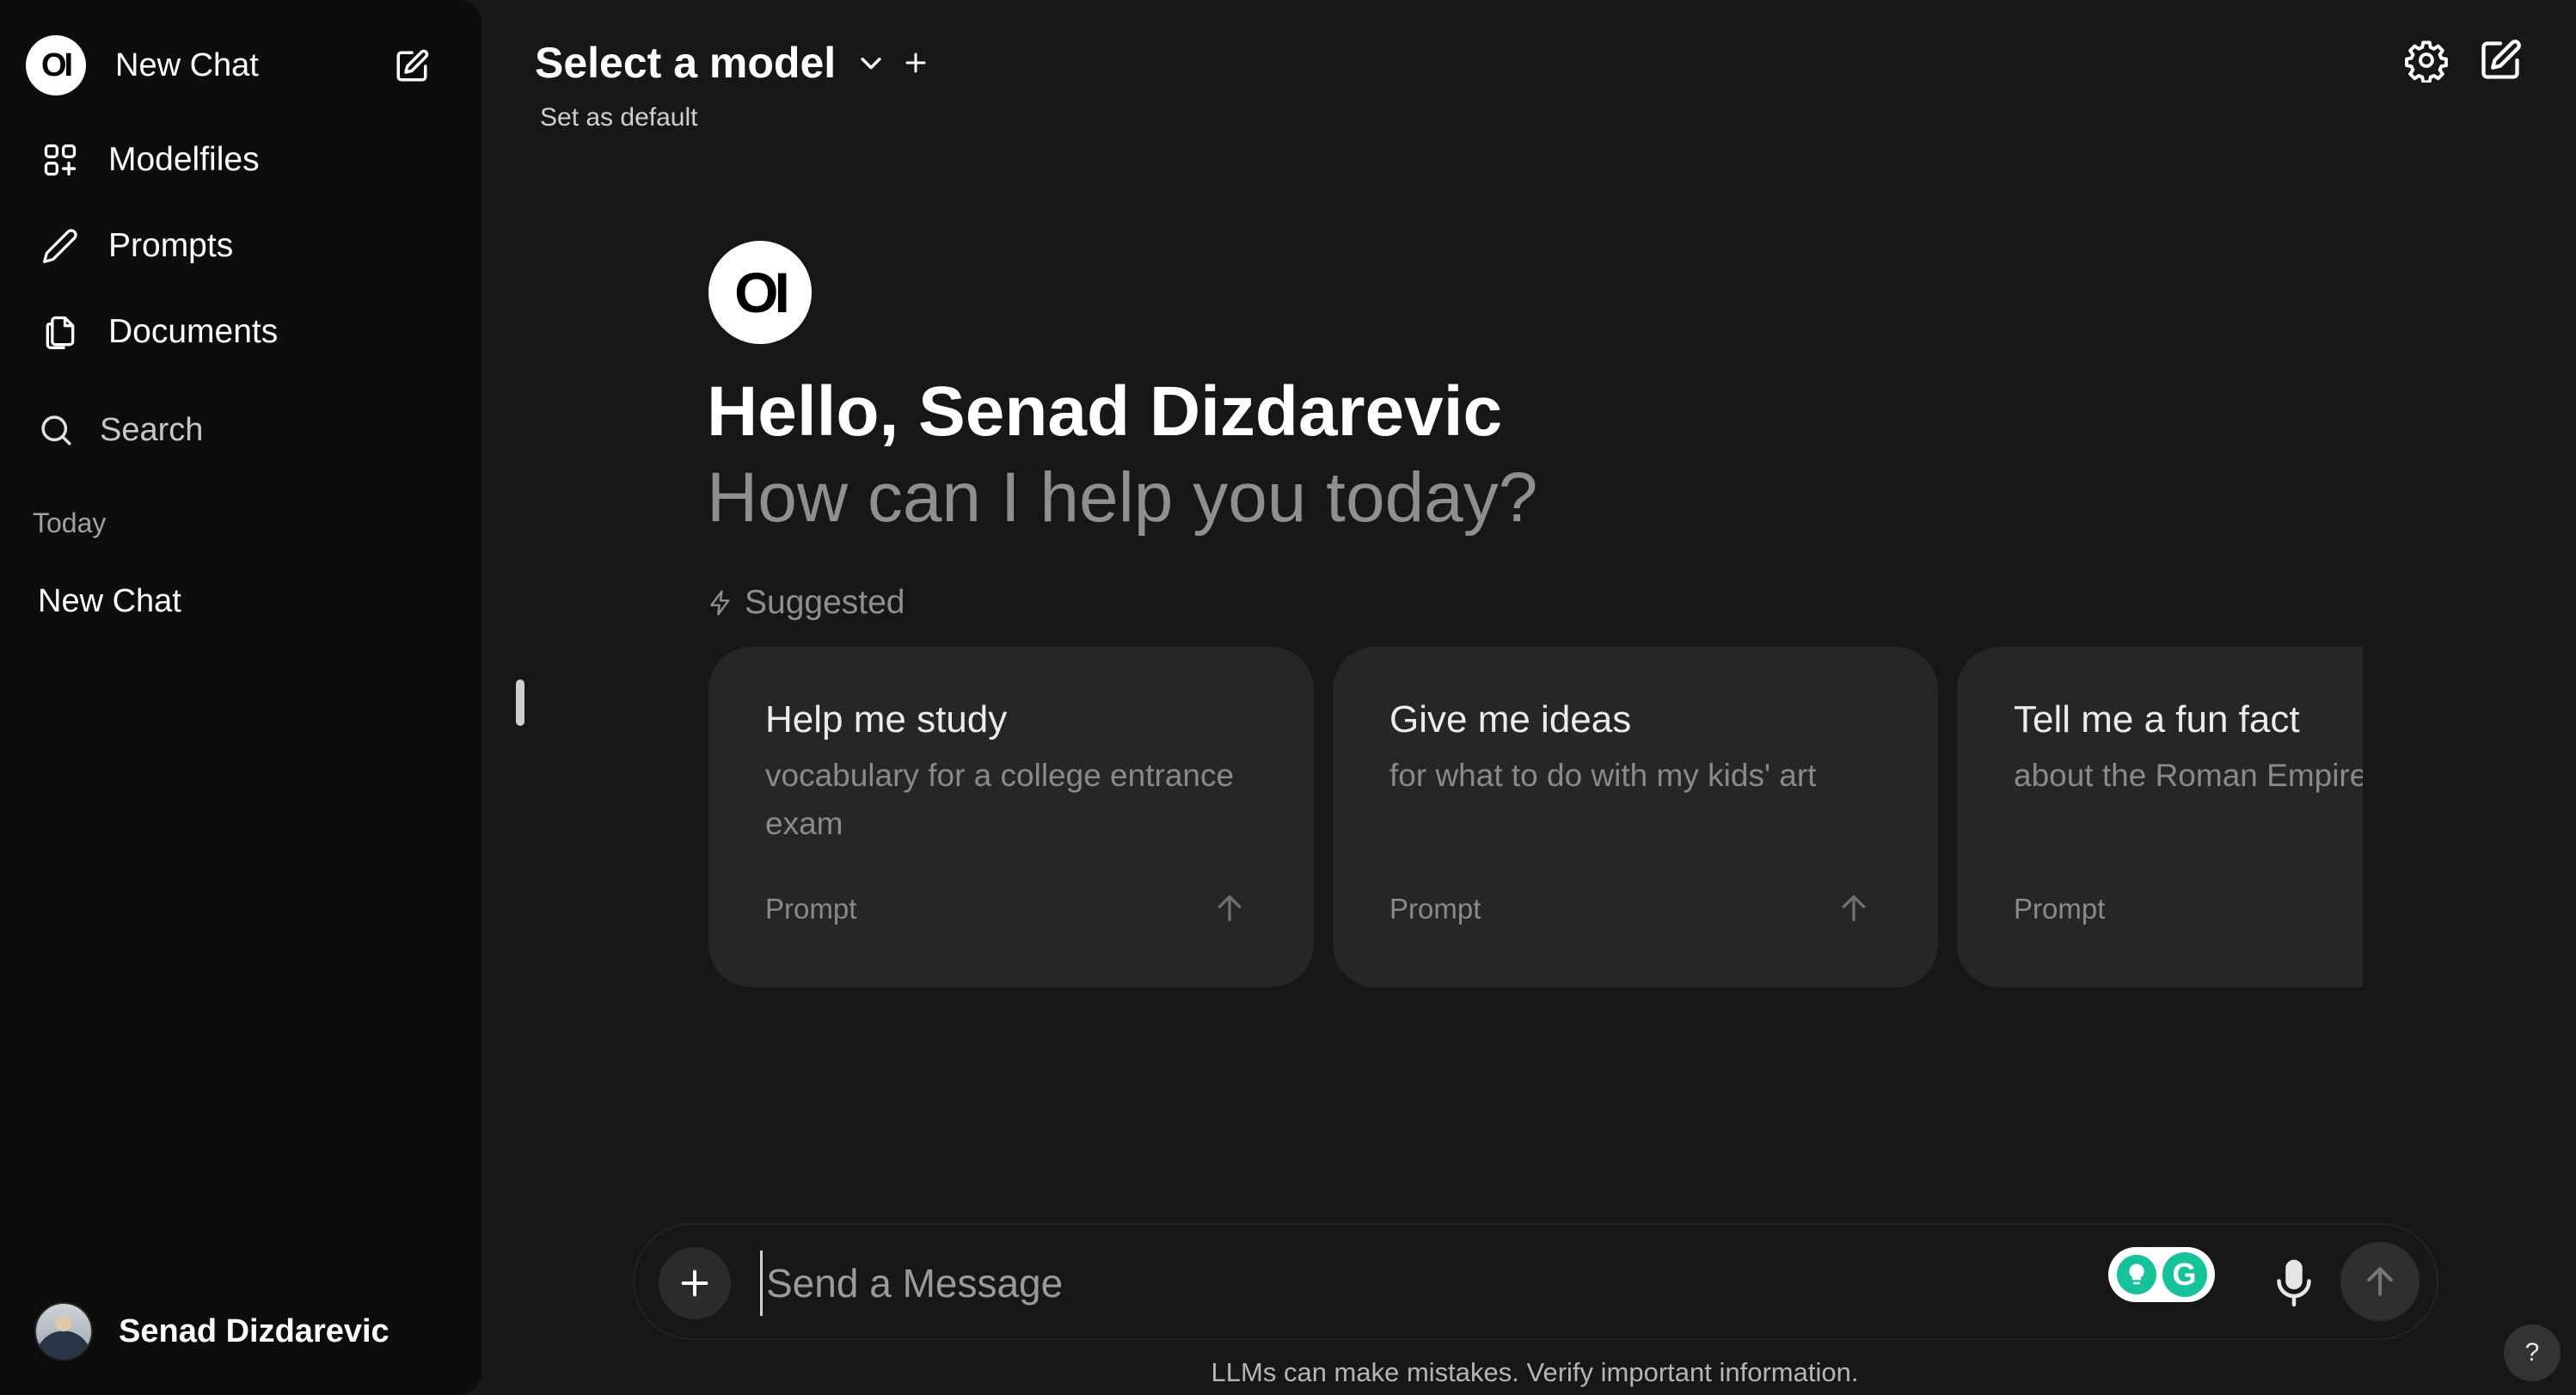 The width and height of the screenshot is (2576, 1395). I want to click on sidebar-item-prompts: Prompts, so click(241, 246).